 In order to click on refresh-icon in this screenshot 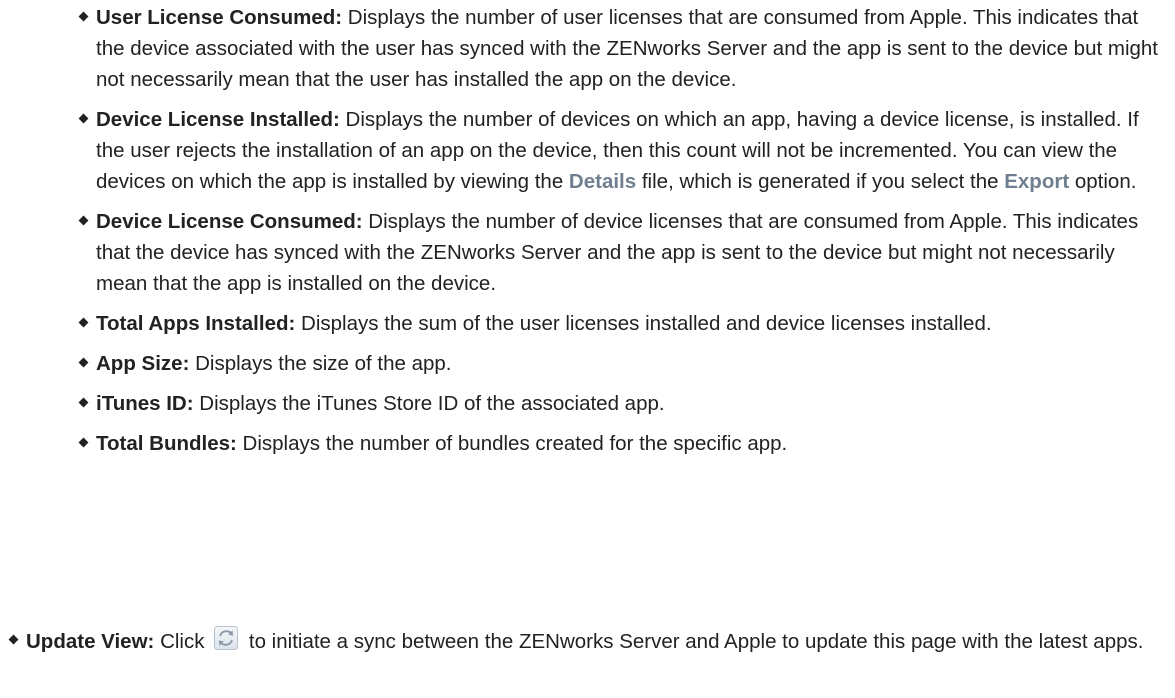, I will do `click(226, 638)`.